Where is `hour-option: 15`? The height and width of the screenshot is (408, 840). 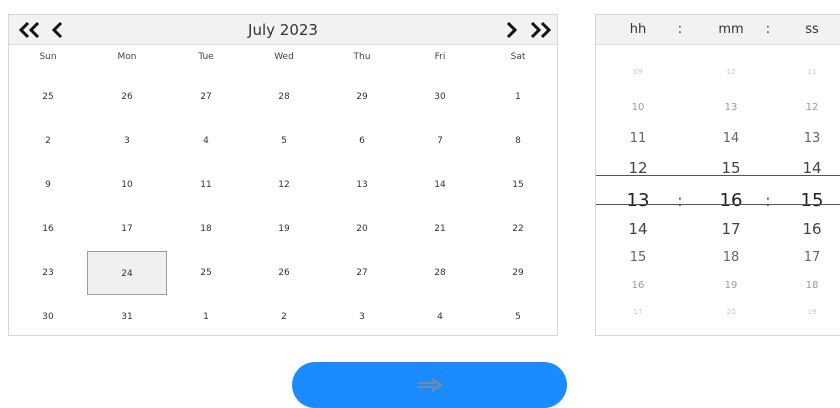
hour-option: 15 is located at coordinates (638, 257).